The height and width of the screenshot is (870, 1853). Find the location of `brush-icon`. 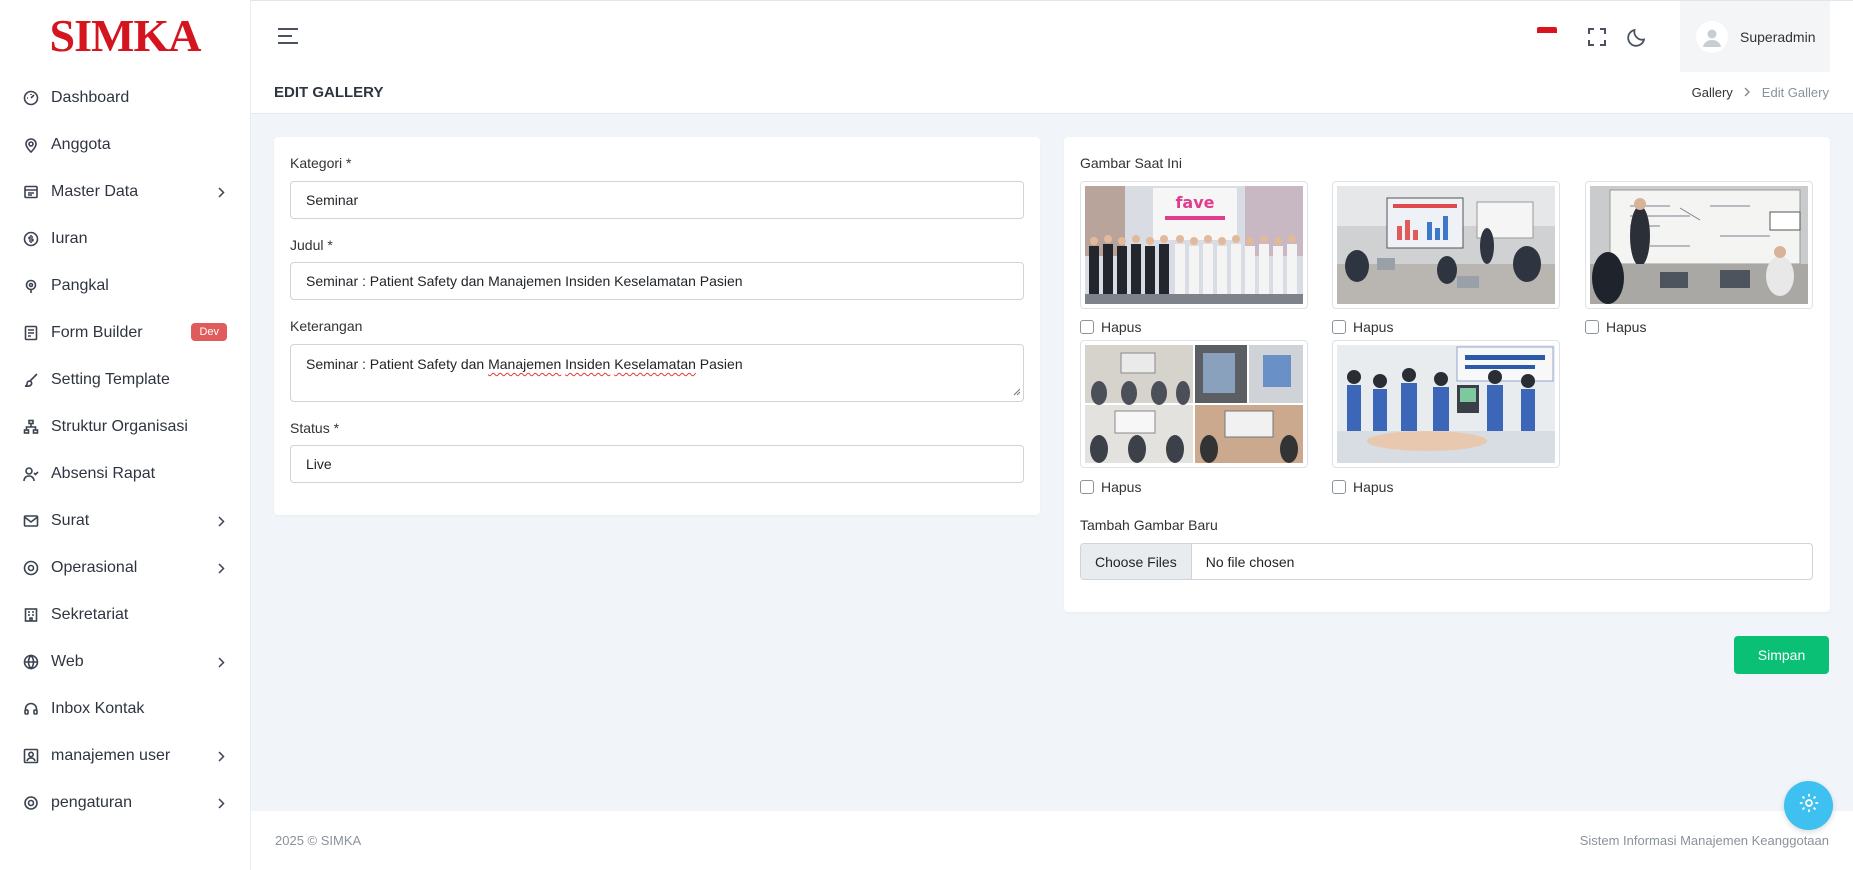

brush-icon is located at coordinates (31, 380).